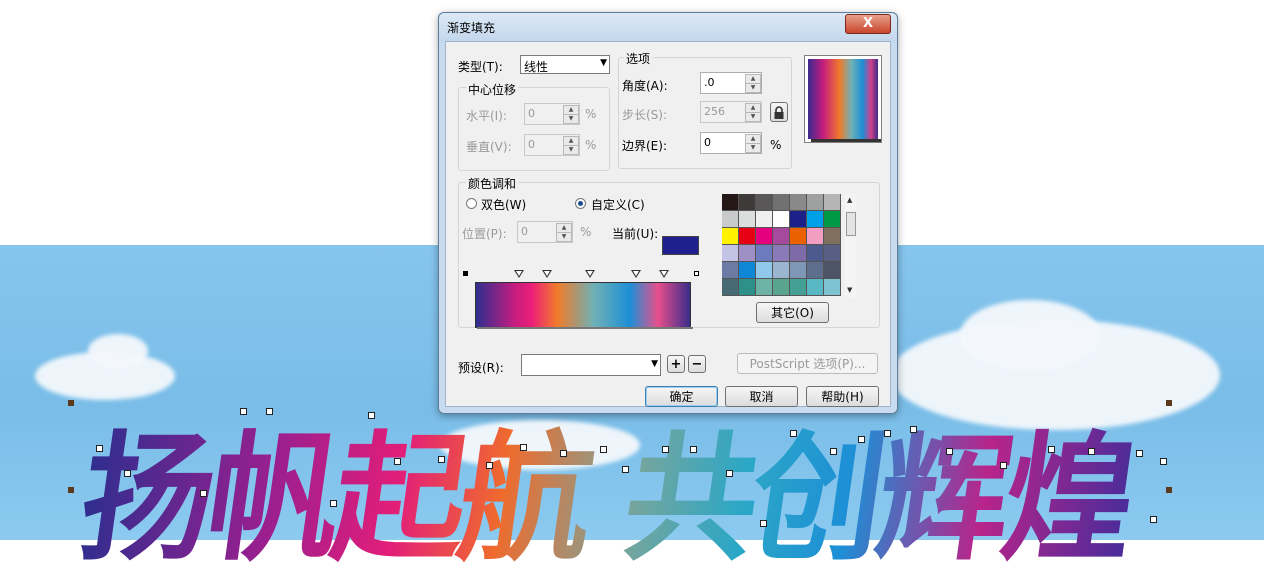 This screenshot has width=1264, height=588. What do you see at coordinates (842, 396) in the screenshot?
I see `help-button: 帮助(H)` at bounding box center [842, 396].